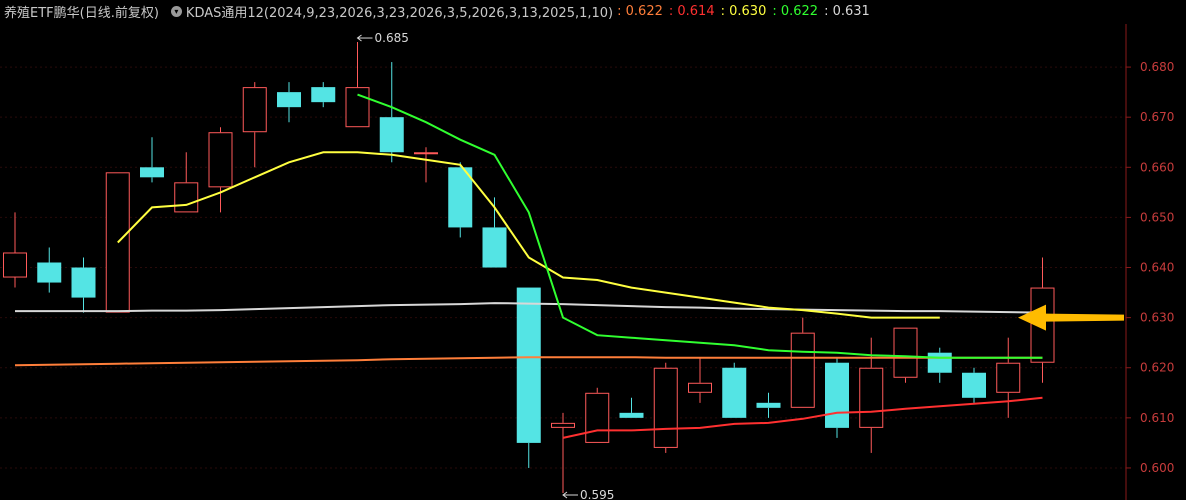  I want to click on y-tick-label: 0.620, so click(1157, 368).